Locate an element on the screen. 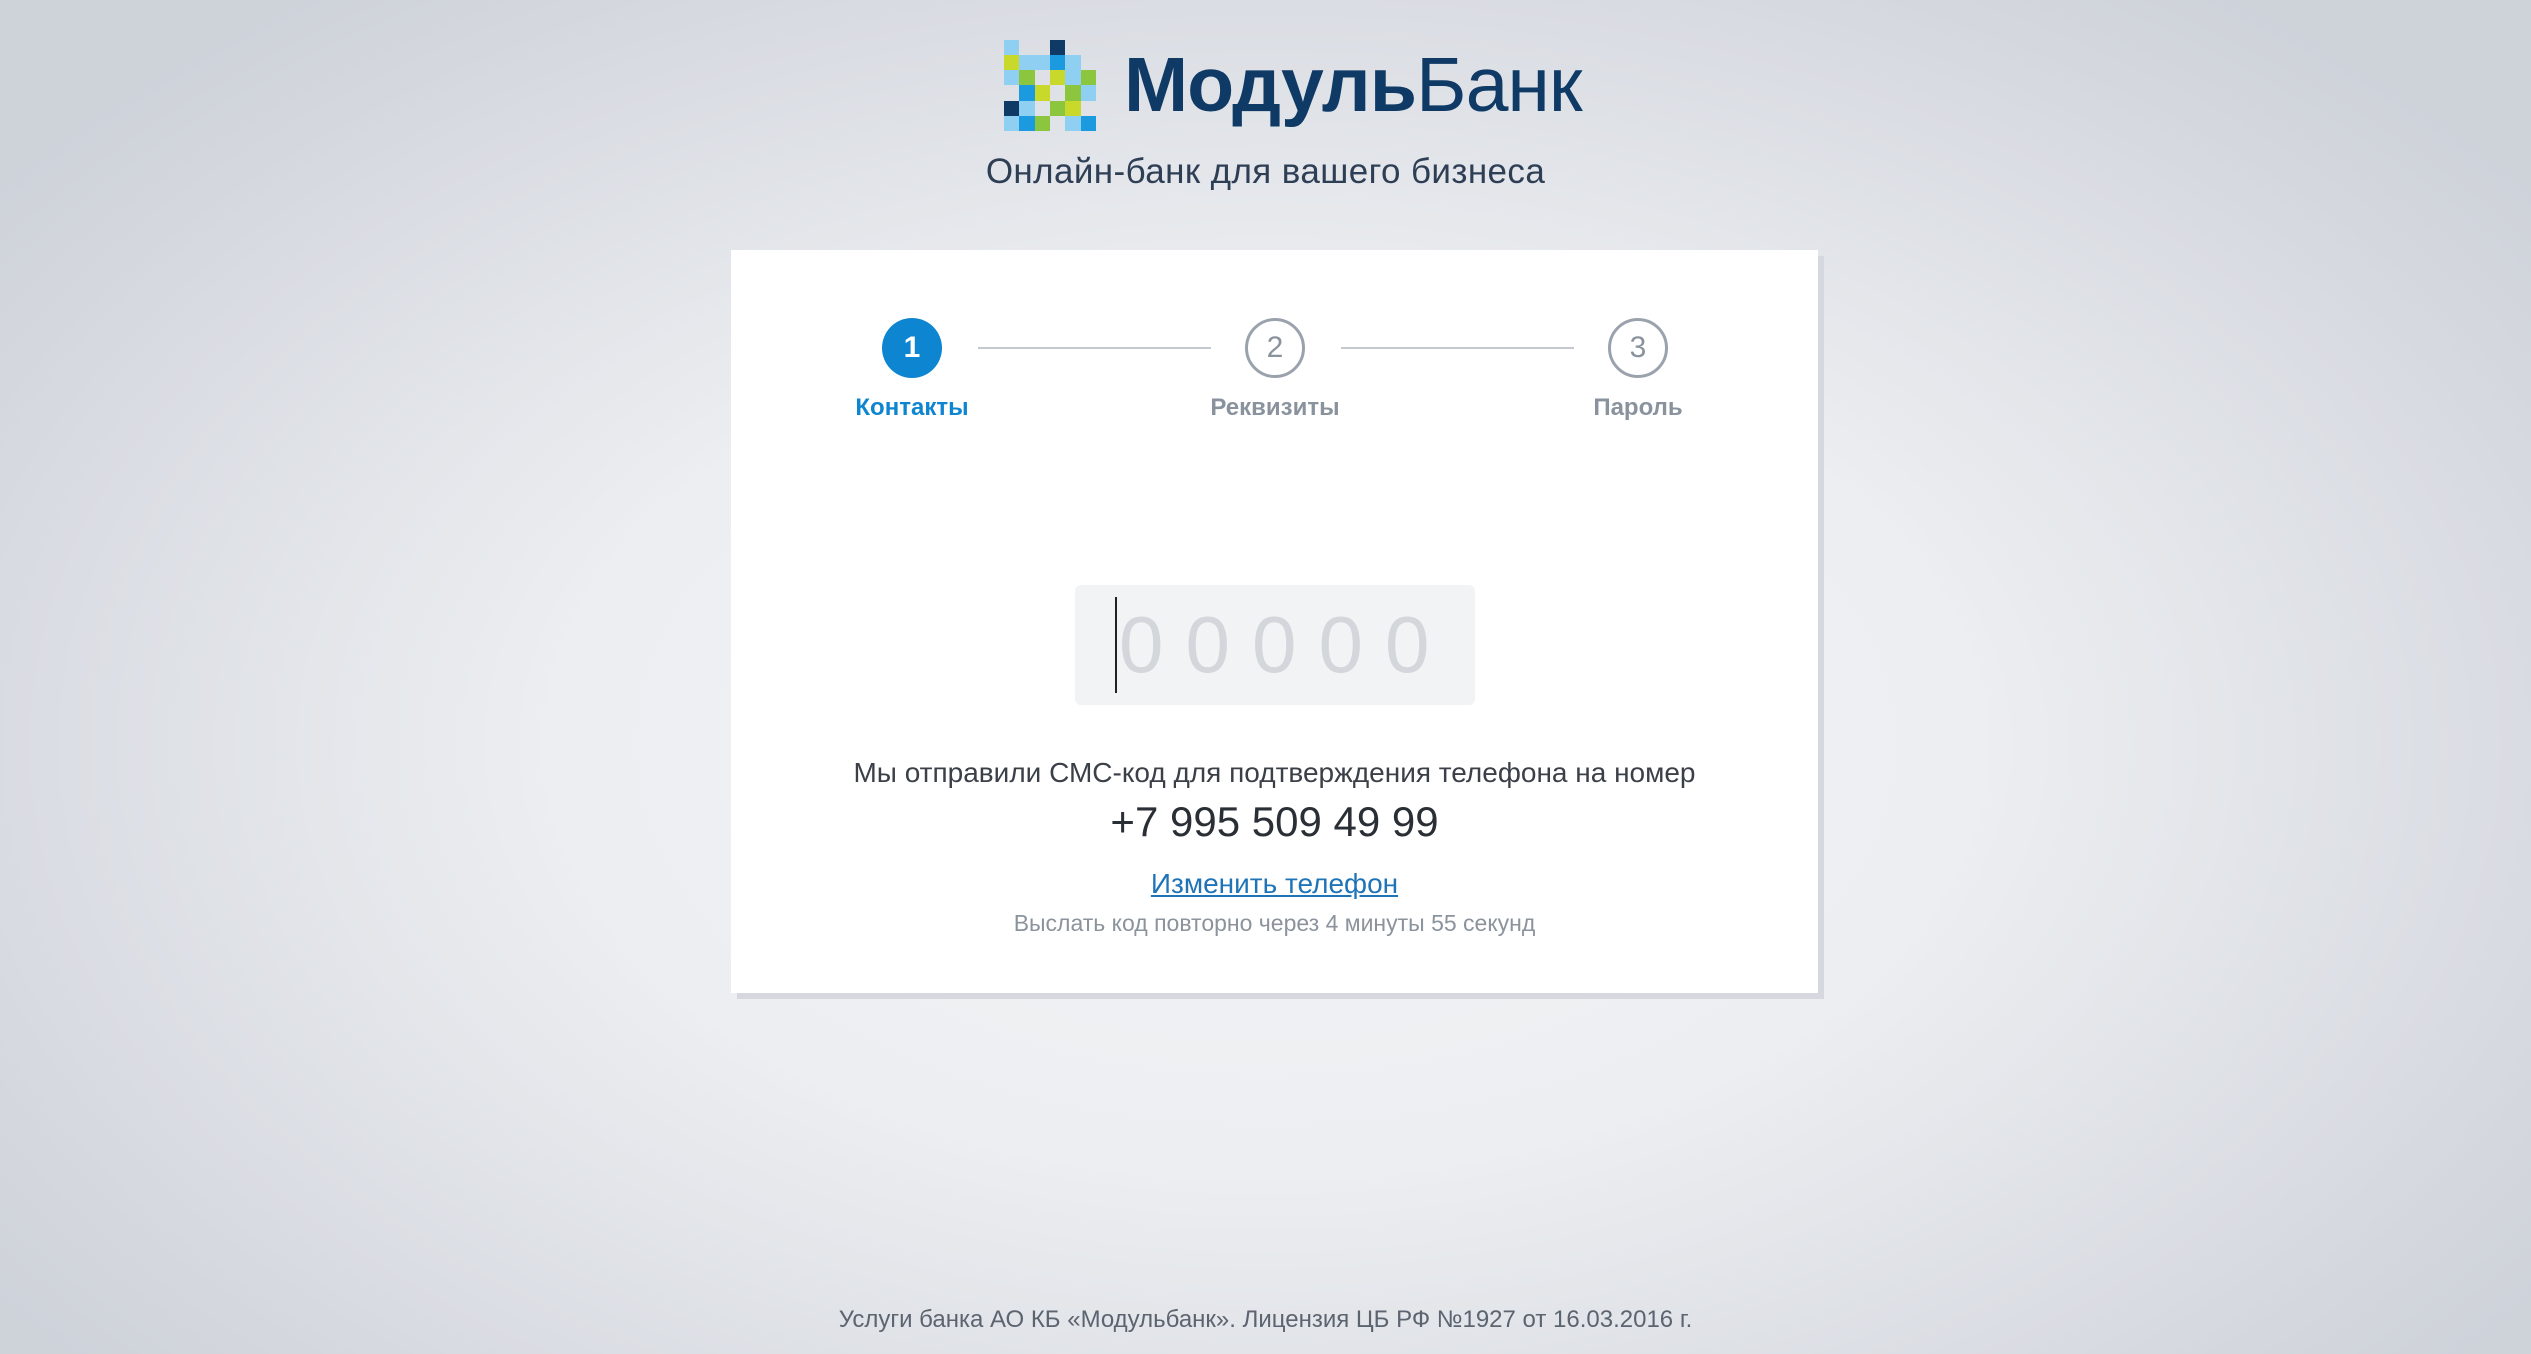  logo-word-light: Банк is located at coordinates (1499, 85).